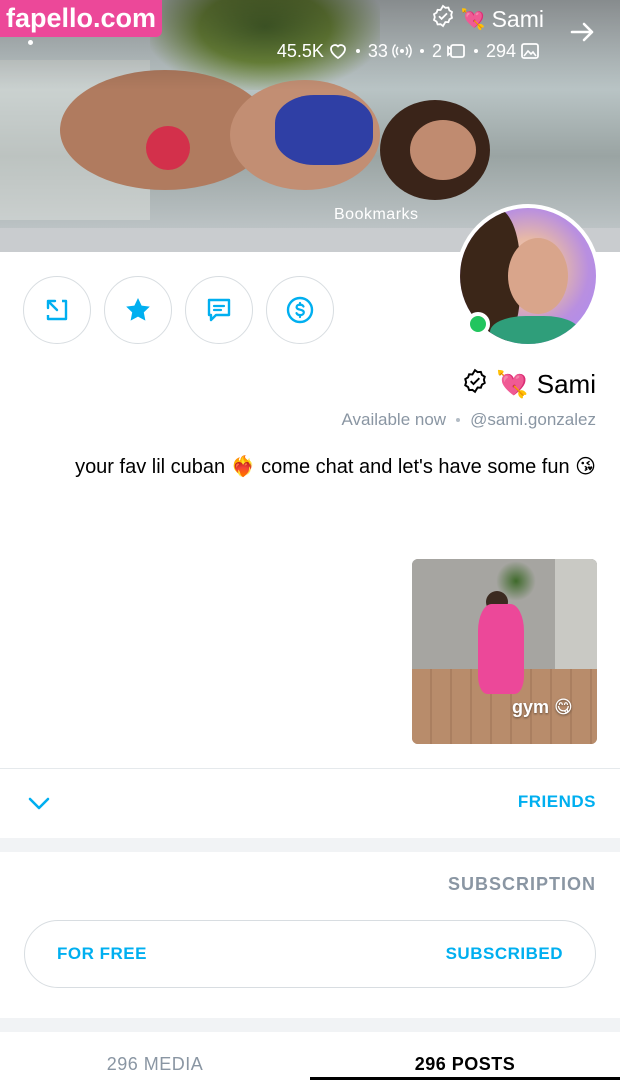  I want to click on stat-videos: 2, so click(449, 51).